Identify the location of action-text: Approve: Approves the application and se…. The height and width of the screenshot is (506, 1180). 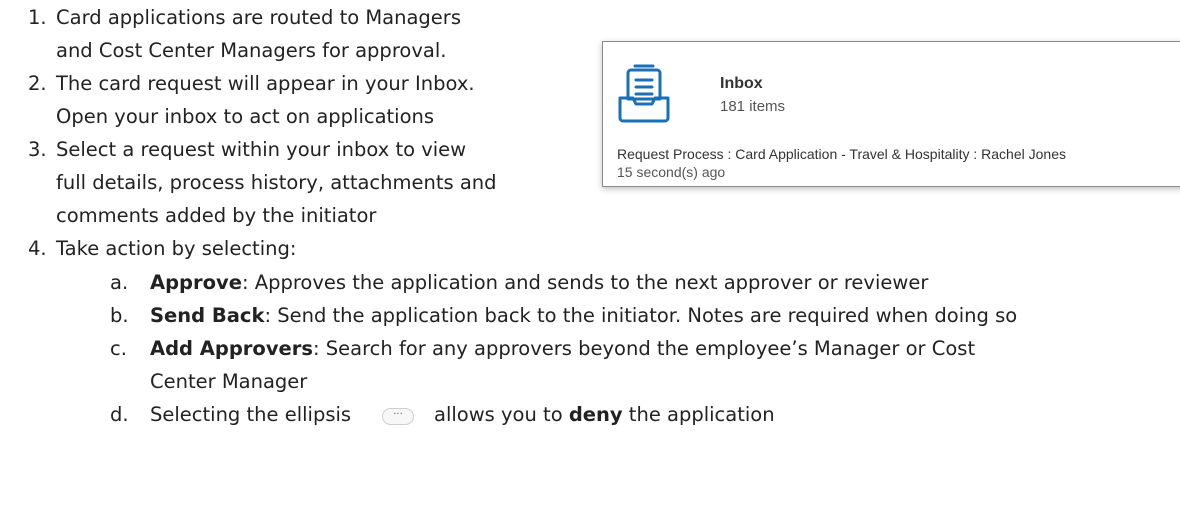
(539, 282).